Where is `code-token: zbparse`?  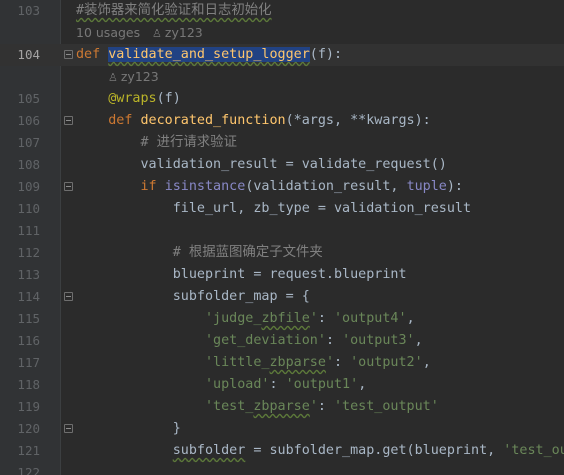 code-token: zbparse is located at coordinates (297, 362).